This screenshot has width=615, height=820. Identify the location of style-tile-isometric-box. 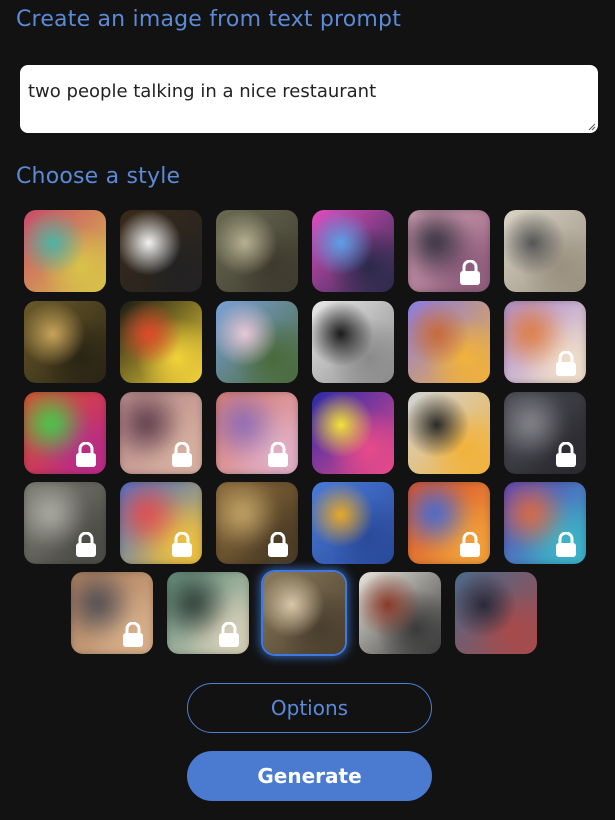
(449, 342).